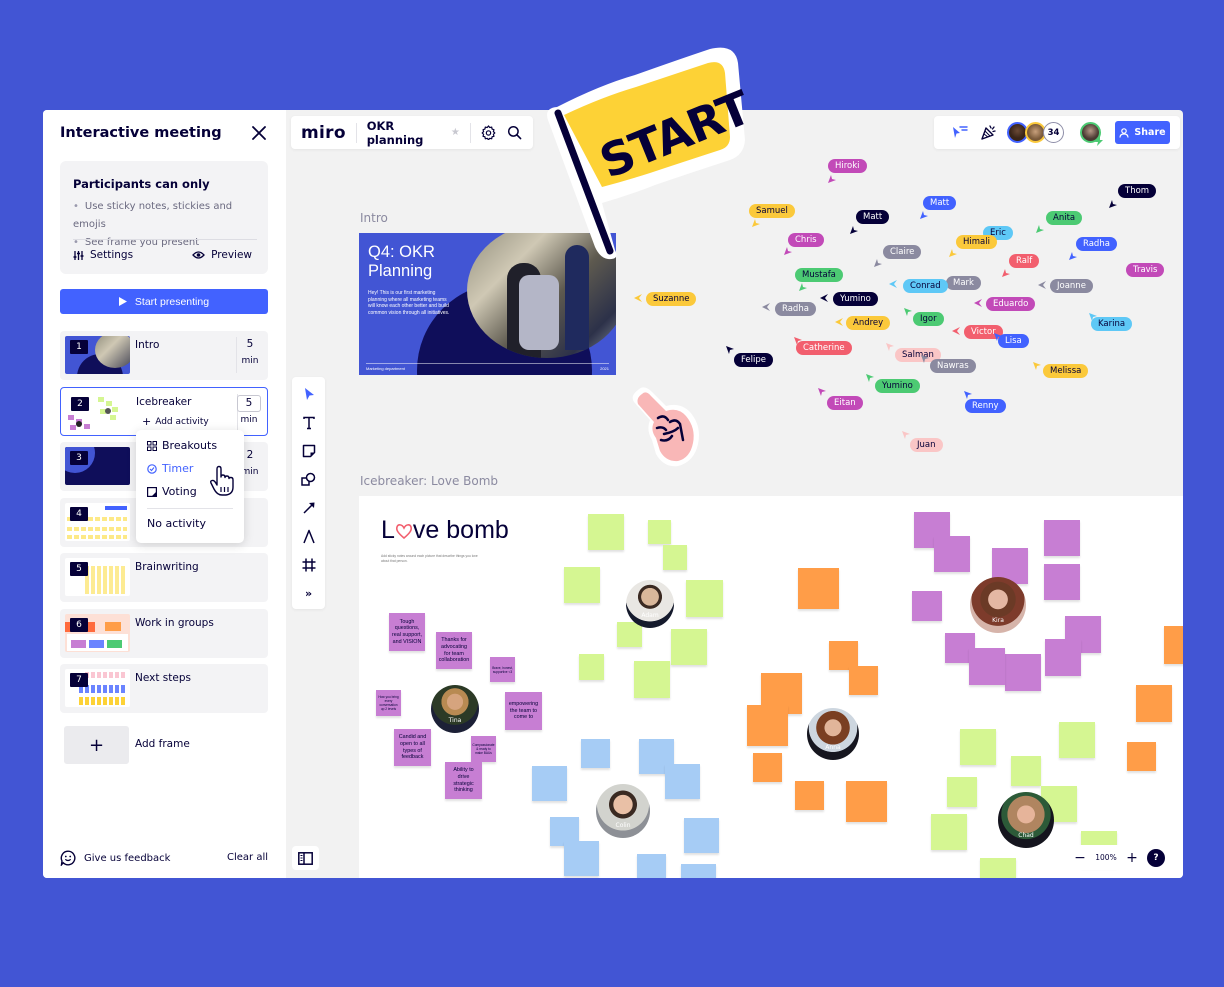 The width and height of the screenshot is (1224, 987). What do you see at coordinates (1053, 132) in the screenshot?
I see `participant-count-badge: 34` at bounding box center [1053, 132].